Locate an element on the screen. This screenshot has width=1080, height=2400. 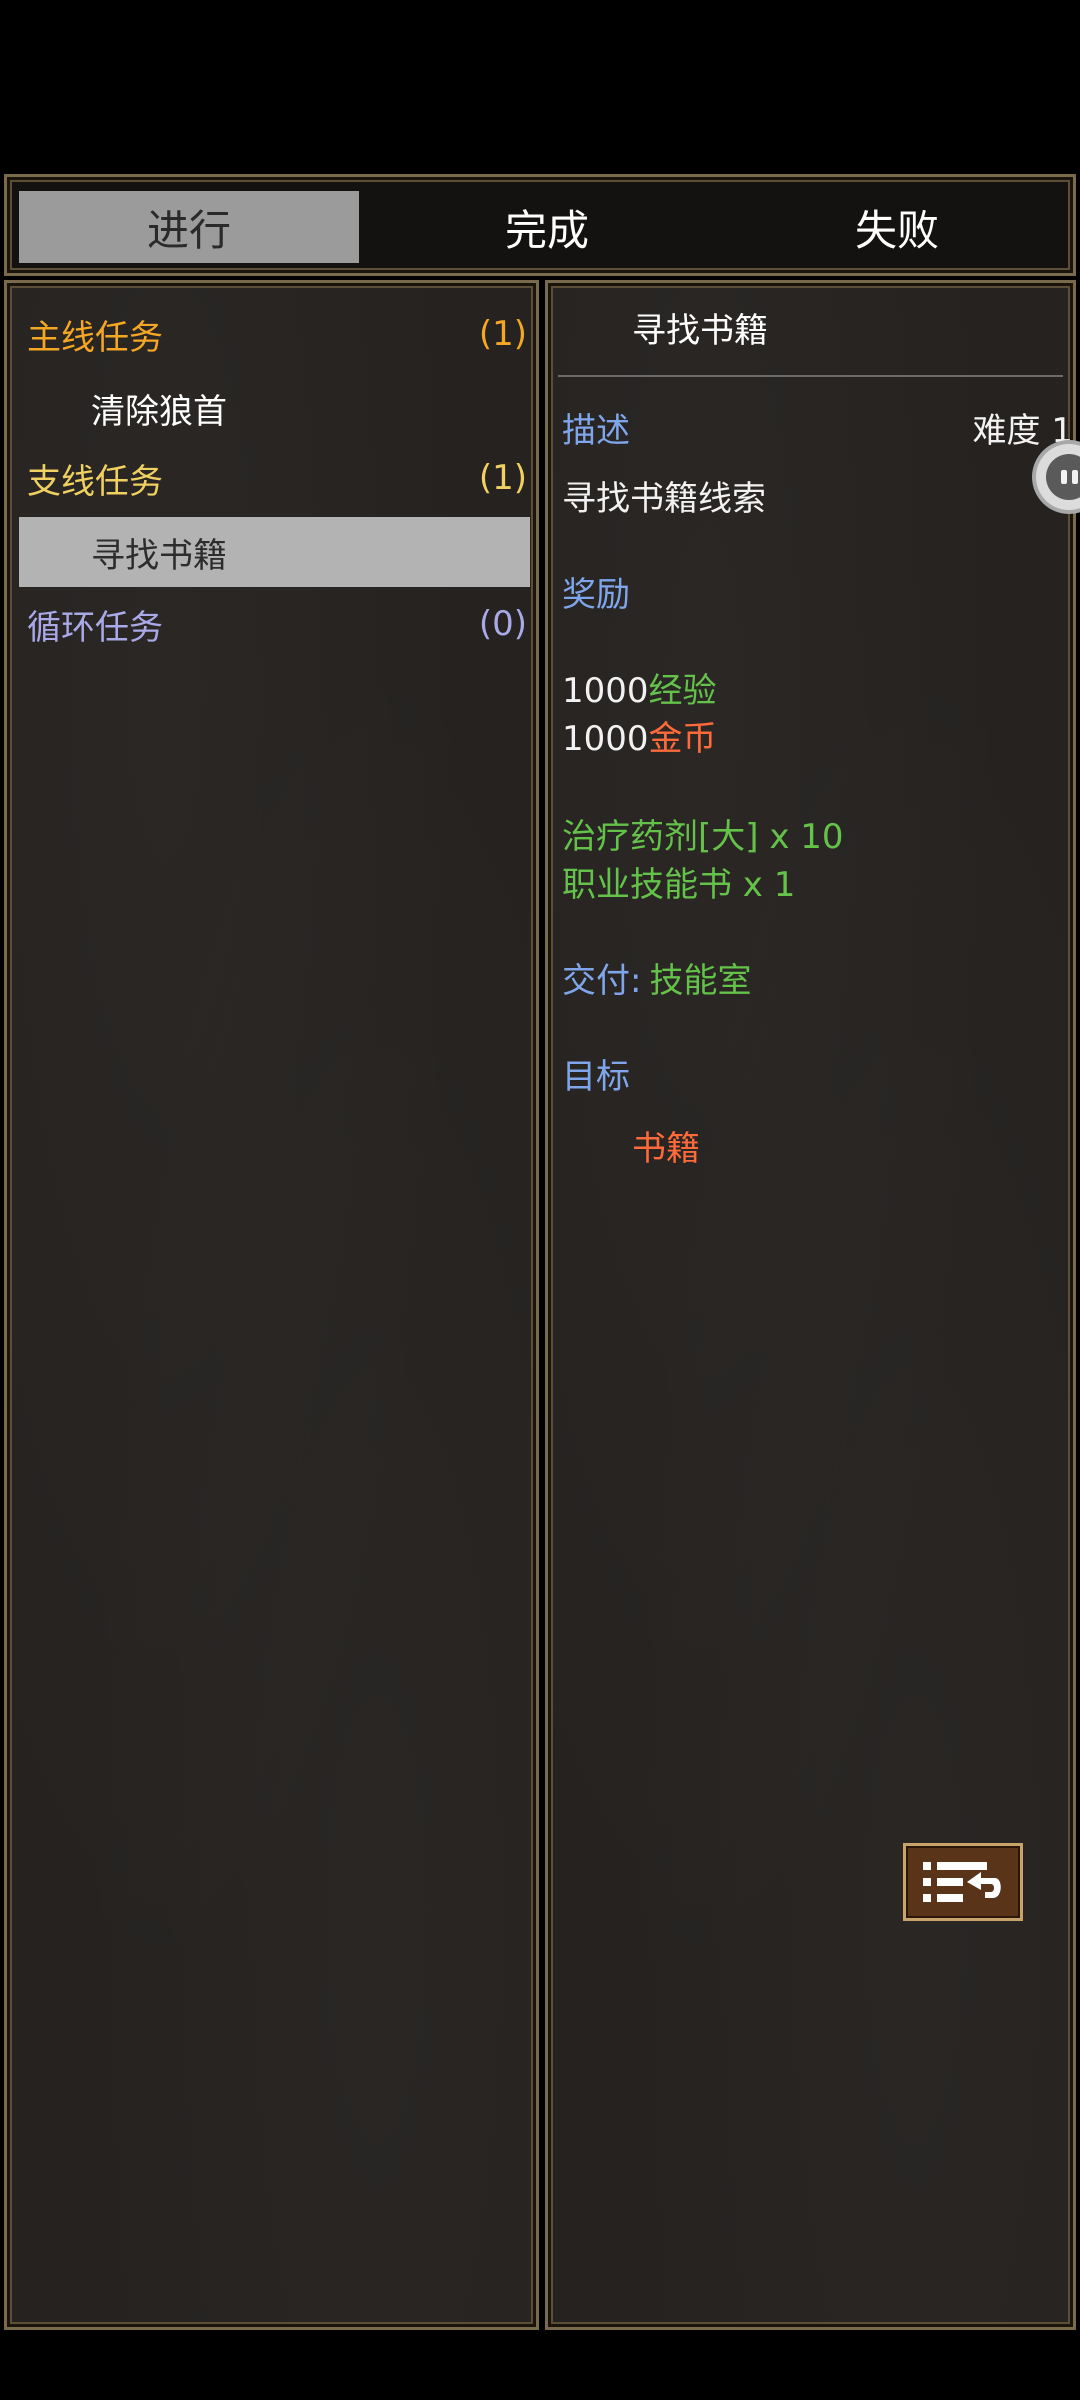
tab-in-progress: 进行 is located at coordinates (189, 227).